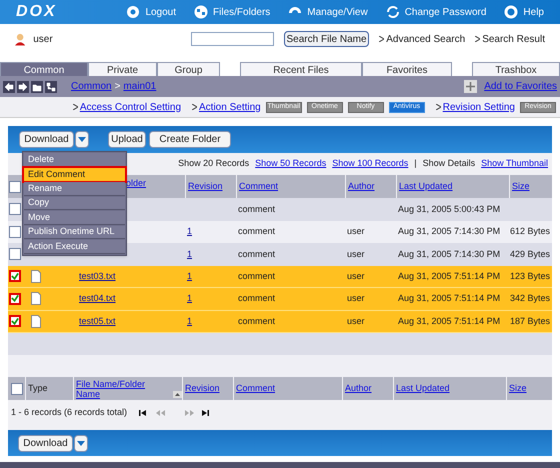  I want to click on first-page-icon, so click(143, 412).